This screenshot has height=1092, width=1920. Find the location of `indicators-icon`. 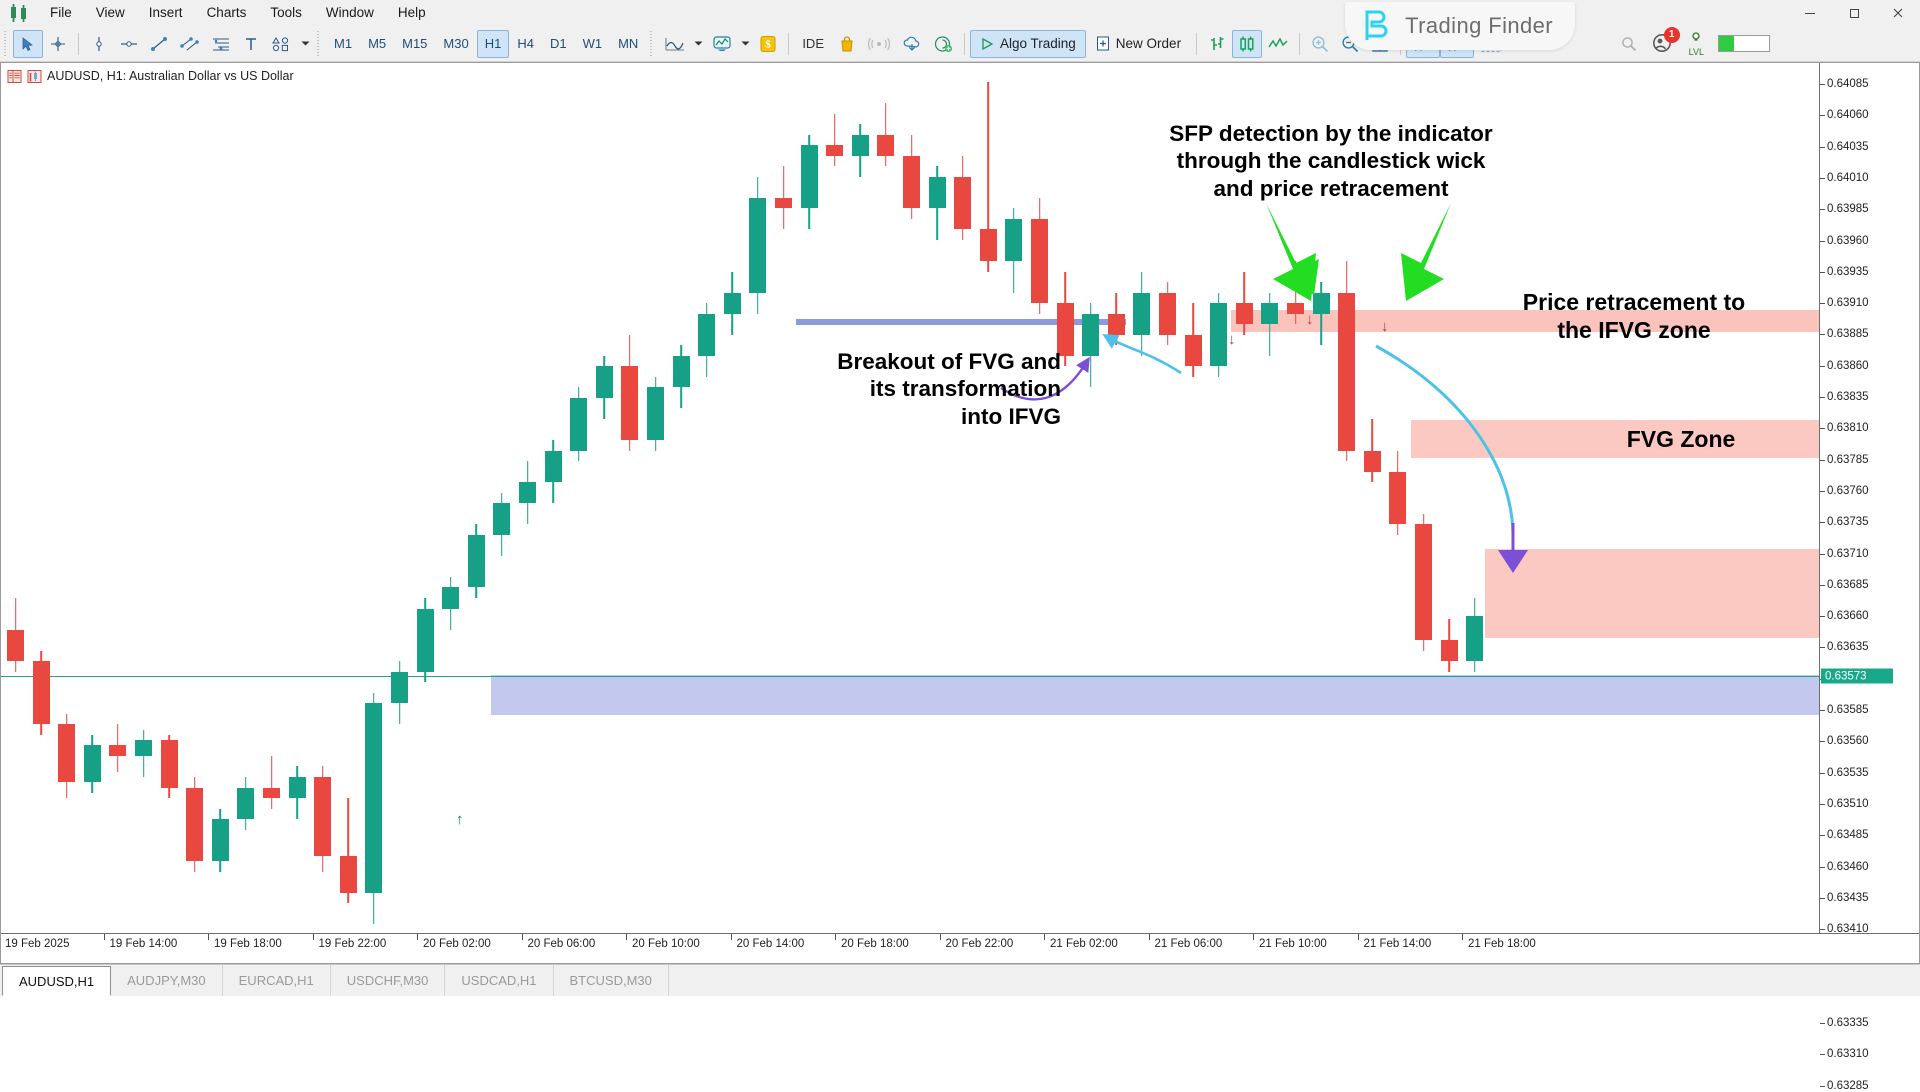

indicators-icon is located at coordinates (722, 44).